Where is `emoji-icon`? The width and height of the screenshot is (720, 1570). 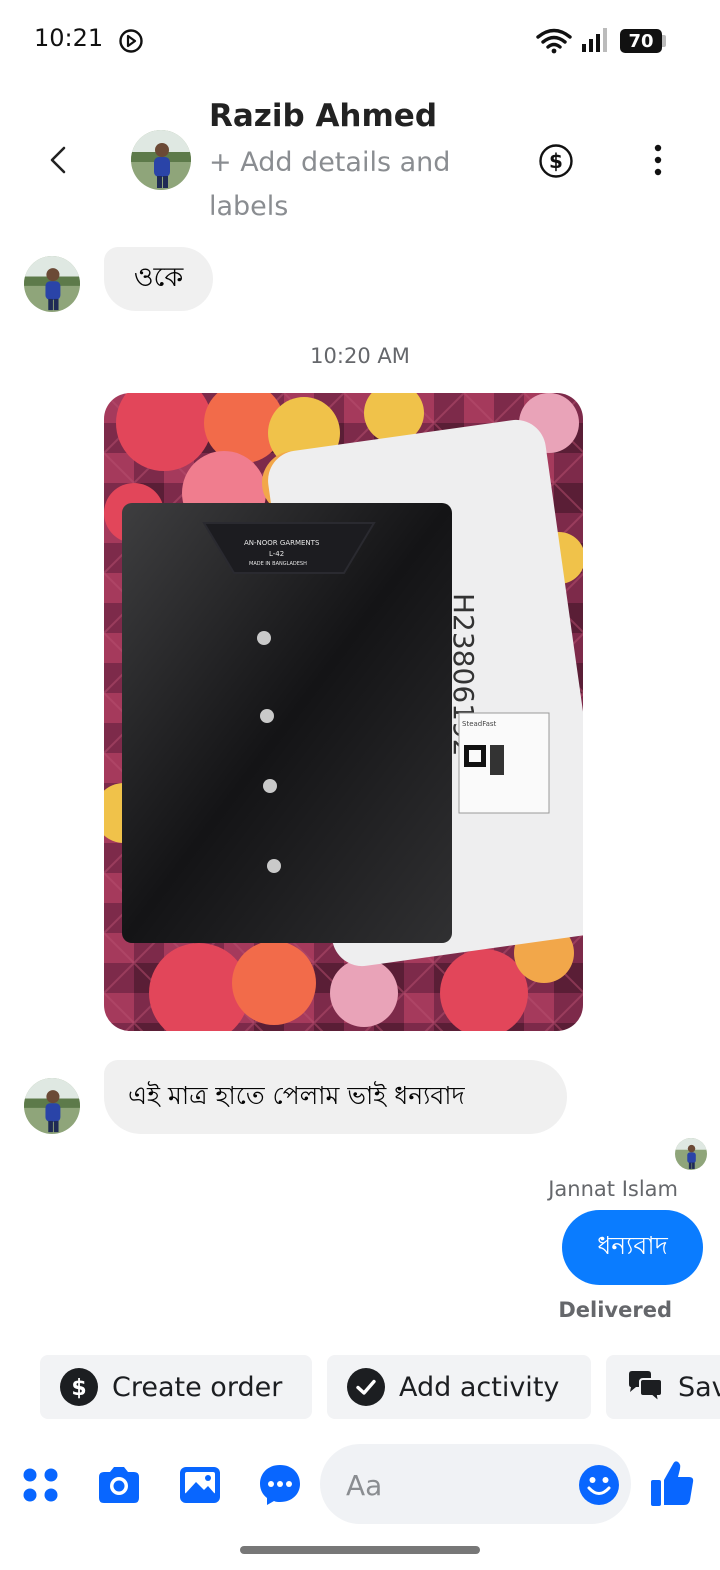 emoji-icon is located at coordinates (599, 1485).